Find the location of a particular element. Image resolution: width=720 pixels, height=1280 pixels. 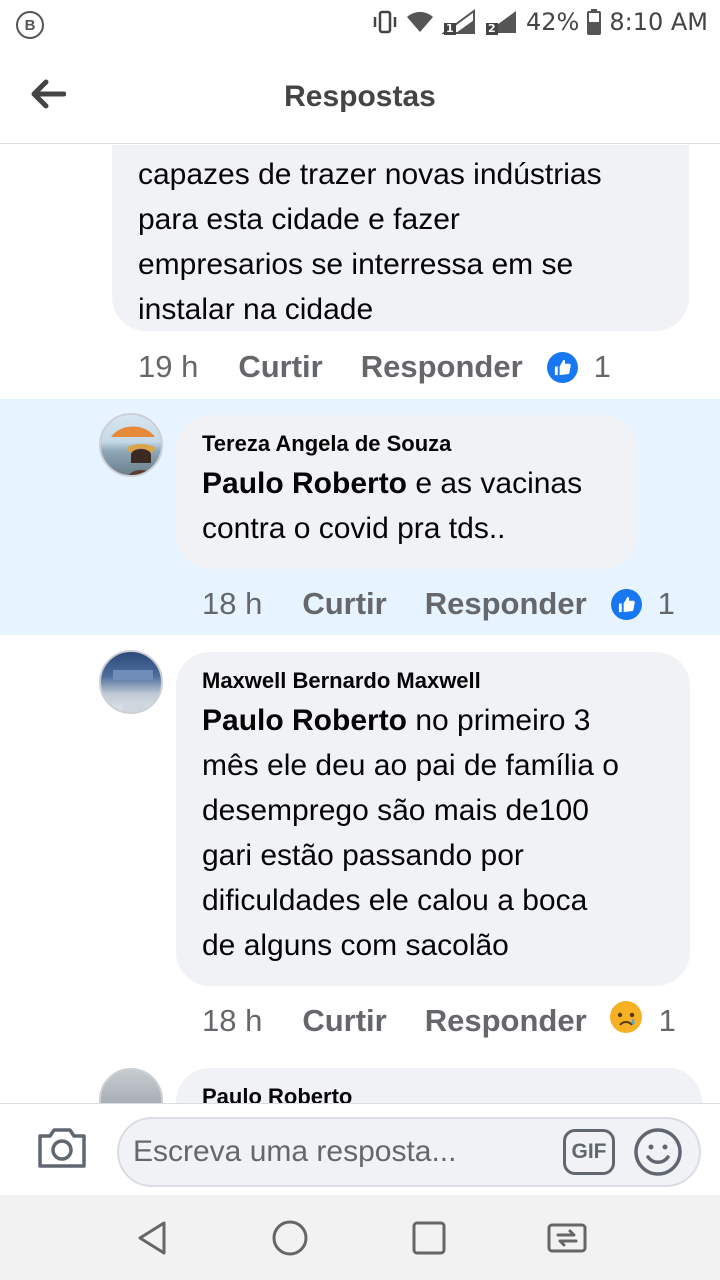

camera-icon is located at coordinates (62, 1148).